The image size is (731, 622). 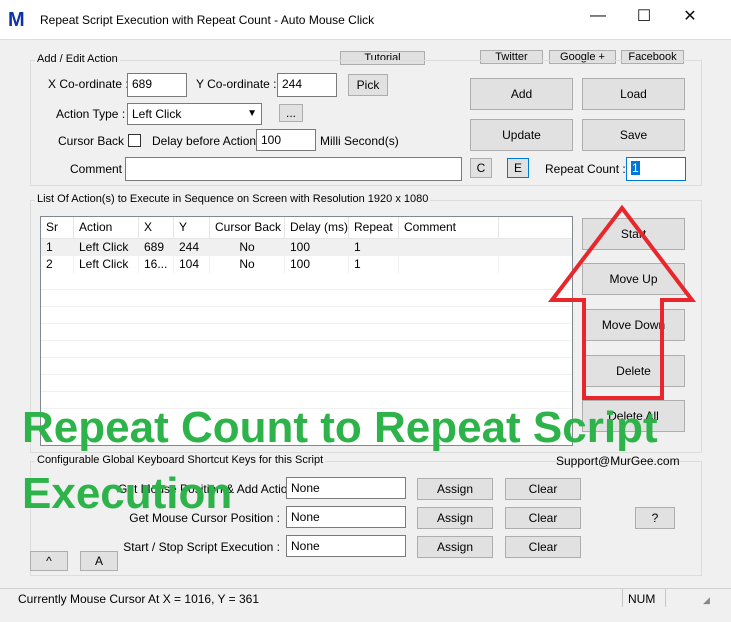 What do you see at coordinates (618, 461) in the screenshot?
I see `support-link: Support@MurGee.com` at bounding box center [618, 461].